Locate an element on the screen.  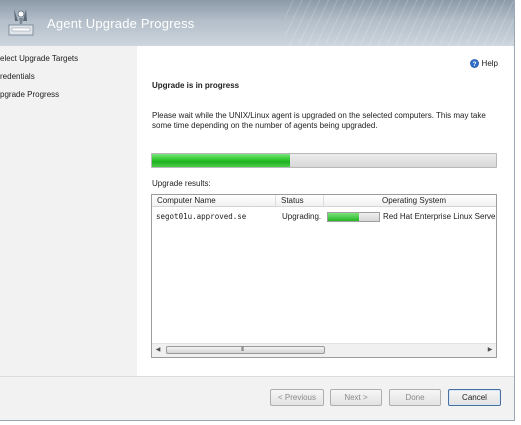
scroll-grip: III is located at coordinates (242, 350).